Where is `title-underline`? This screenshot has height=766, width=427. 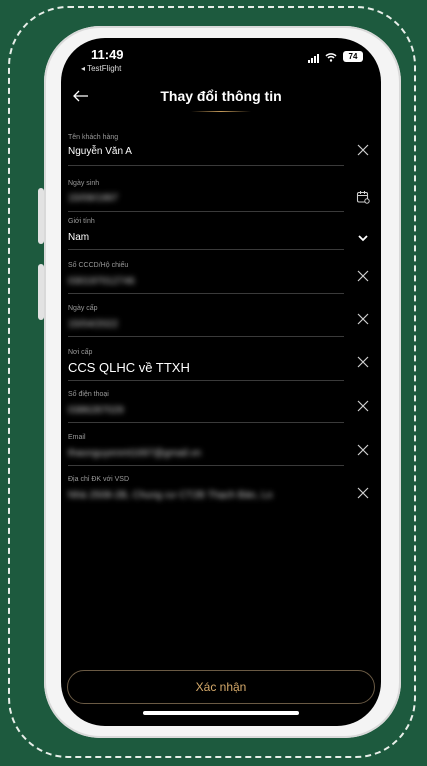 title-underline is located at coordinates (221, 111).